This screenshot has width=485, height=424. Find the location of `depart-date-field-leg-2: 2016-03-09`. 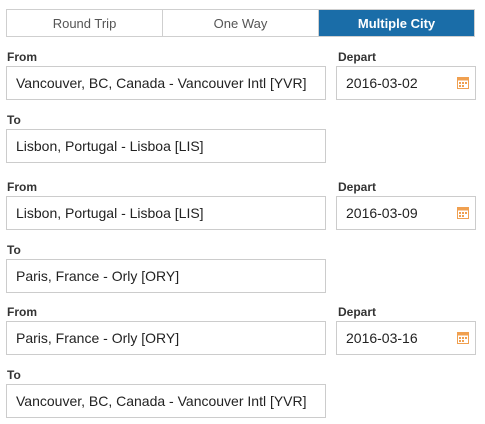

depart-date-field-leg-2: 2016-03-09 is located at coordinates (406, 213).